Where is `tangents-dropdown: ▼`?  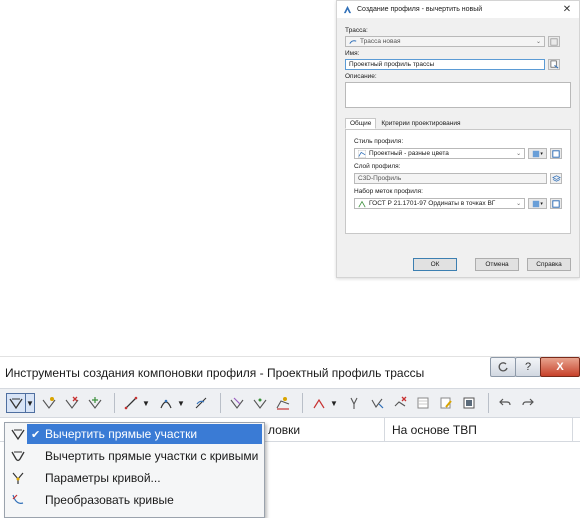 tangents-dropdown: ▼ is located at coordinates (30, 403).